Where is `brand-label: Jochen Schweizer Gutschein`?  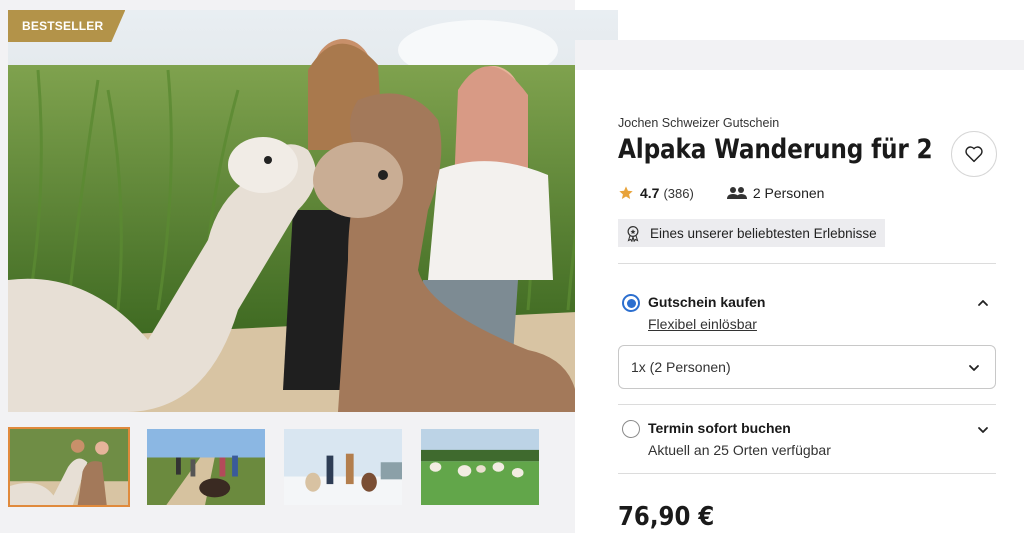
brand-label: Jochen Schweizer Gutschein is located at coordinates (699, 123).